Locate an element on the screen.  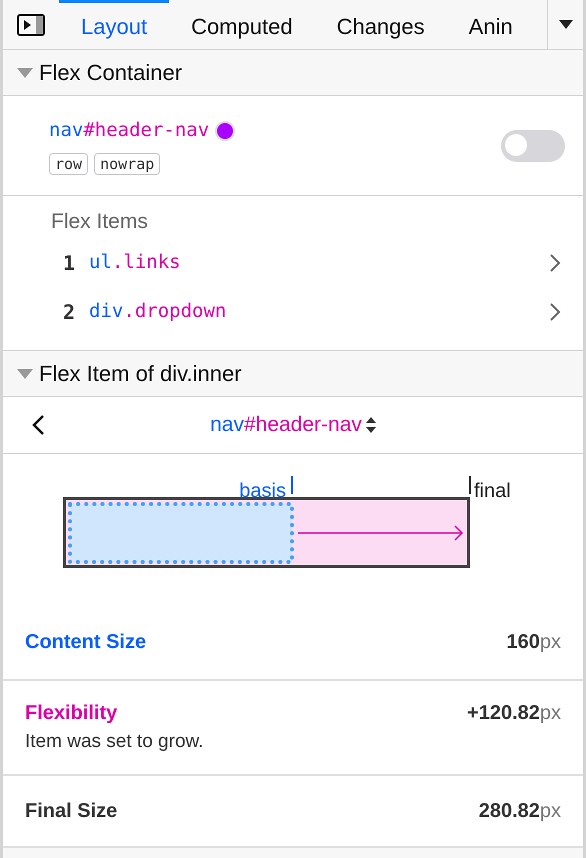
section-header: Flex Item of div.inner is located at coordinates (293, 374).